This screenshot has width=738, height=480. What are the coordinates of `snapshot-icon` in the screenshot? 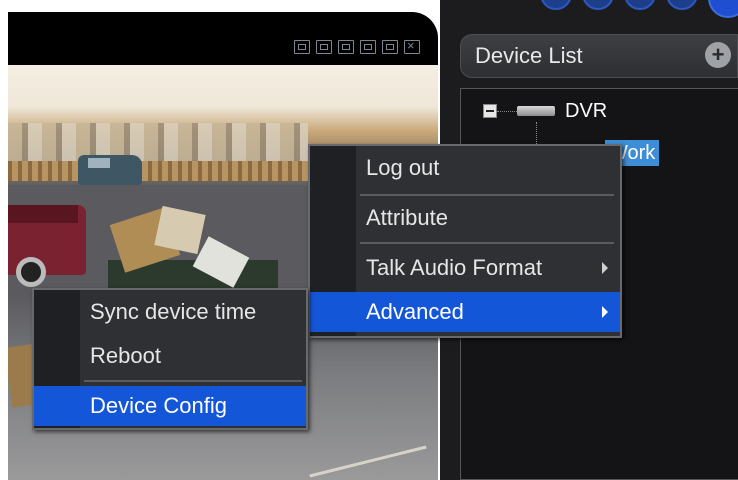 It's located at (368, 47).